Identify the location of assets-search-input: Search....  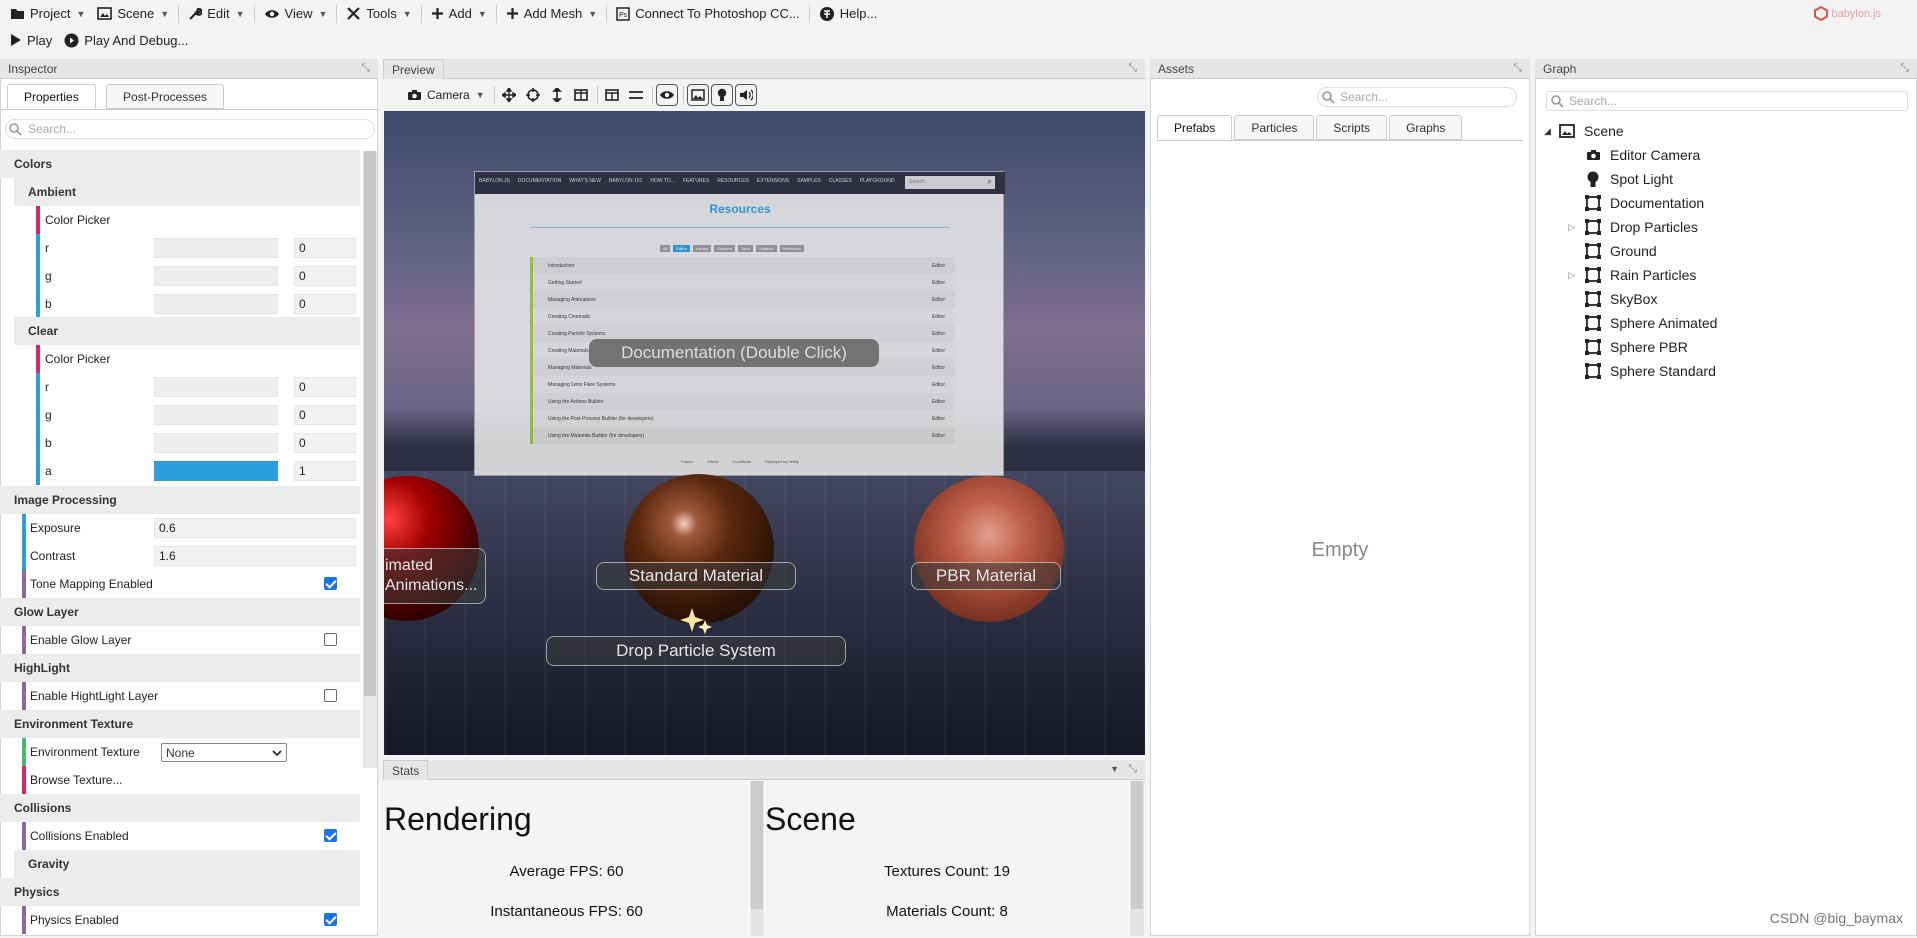
(1417, 97).